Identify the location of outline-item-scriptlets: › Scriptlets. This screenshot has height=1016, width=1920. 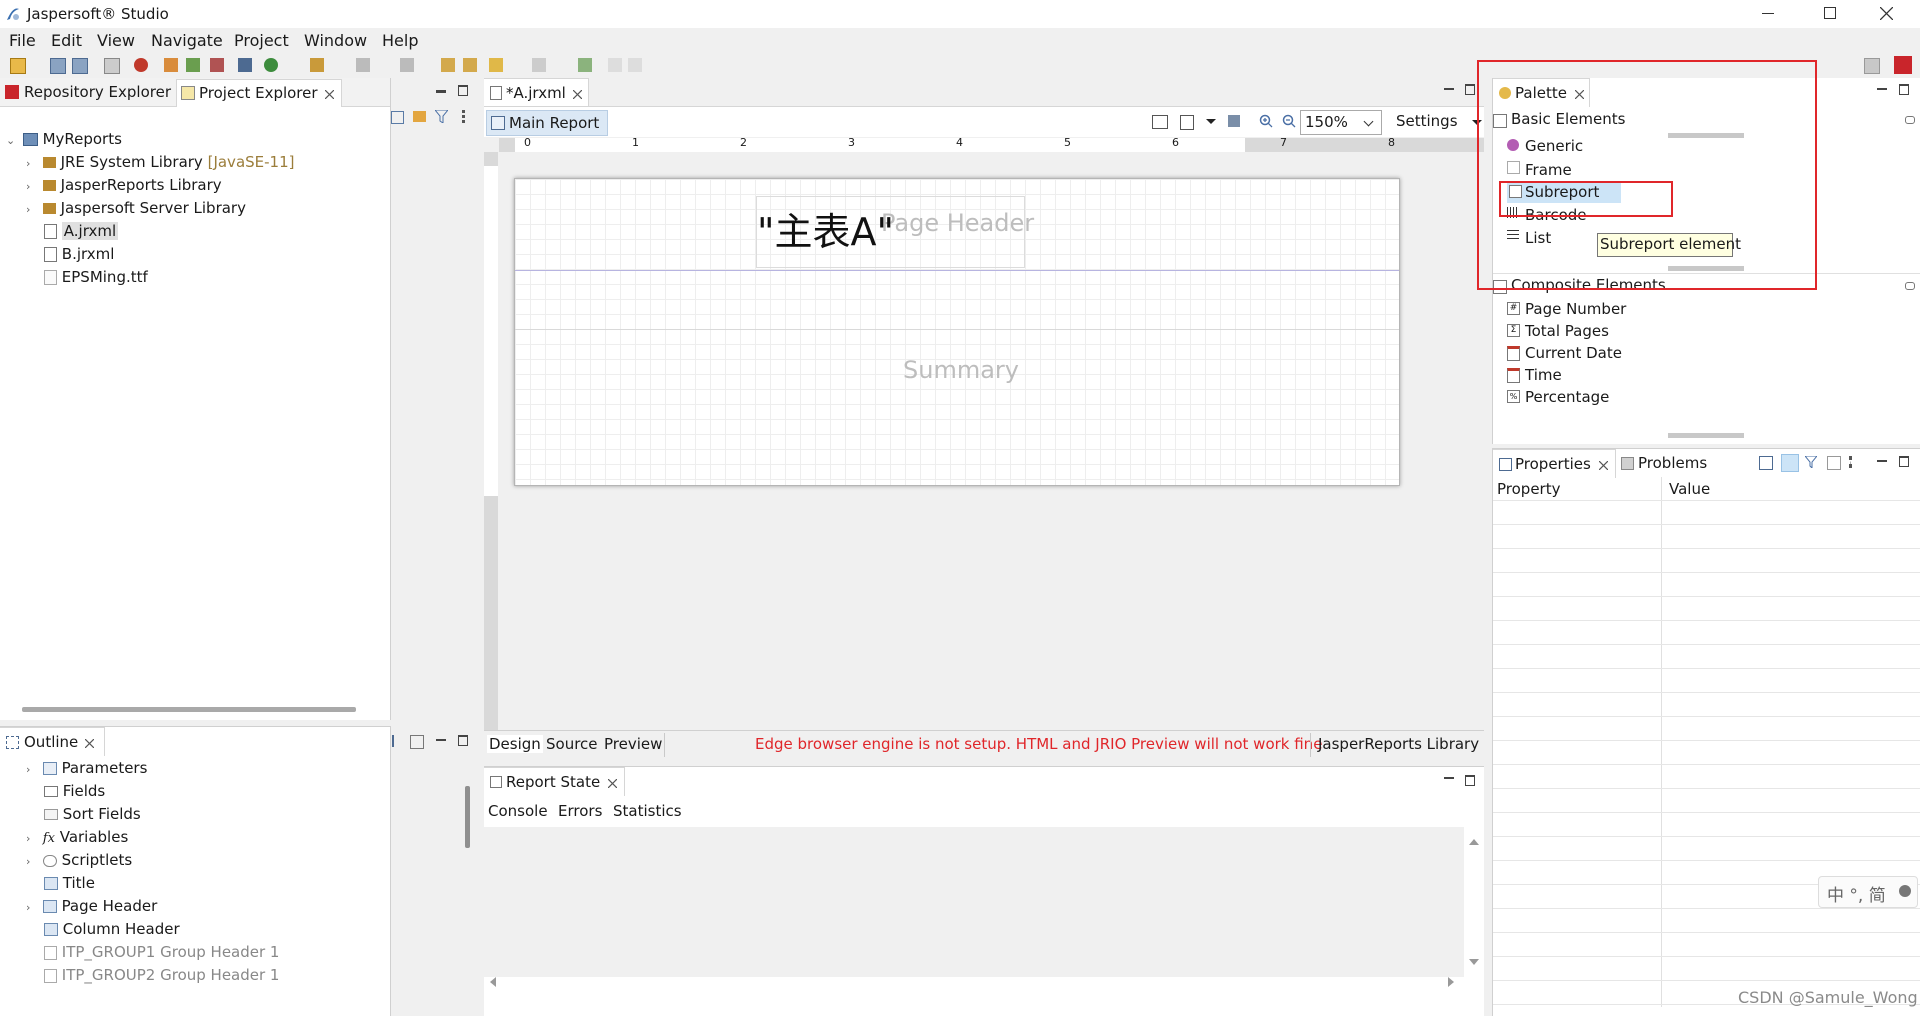
(79, 860).